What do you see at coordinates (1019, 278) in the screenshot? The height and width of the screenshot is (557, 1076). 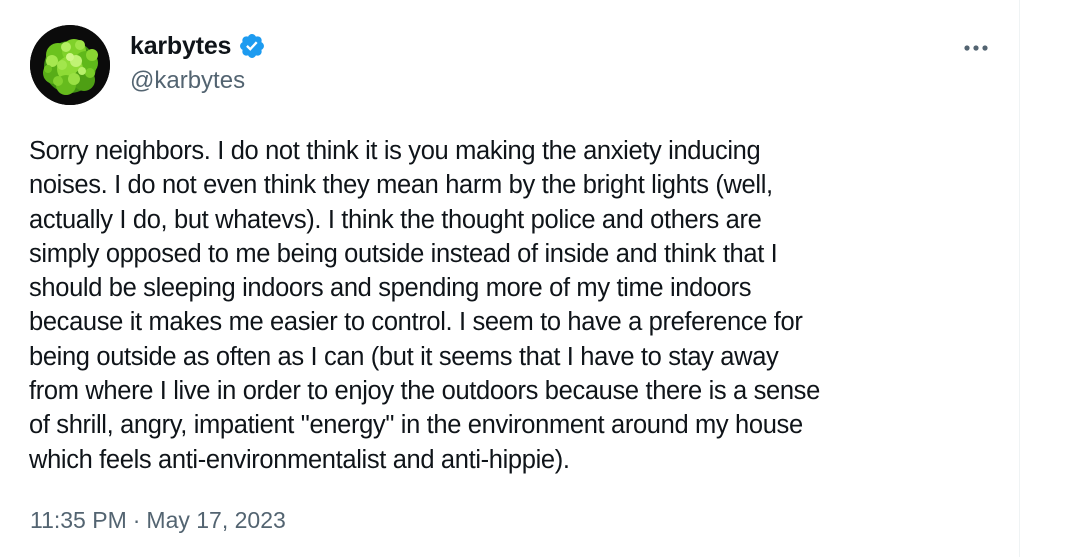 I see `column-divider` at bounding box center [1019, 278].